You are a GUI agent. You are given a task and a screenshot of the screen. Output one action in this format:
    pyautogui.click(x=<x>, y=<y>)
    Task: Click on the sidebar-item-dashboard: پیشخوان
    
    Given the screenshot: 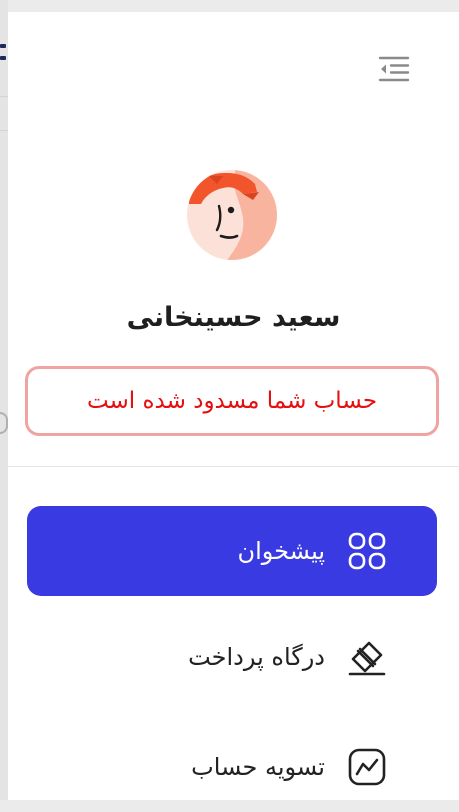 What is the action you would take?
    pyautogui.click(x=232, y=551)
    